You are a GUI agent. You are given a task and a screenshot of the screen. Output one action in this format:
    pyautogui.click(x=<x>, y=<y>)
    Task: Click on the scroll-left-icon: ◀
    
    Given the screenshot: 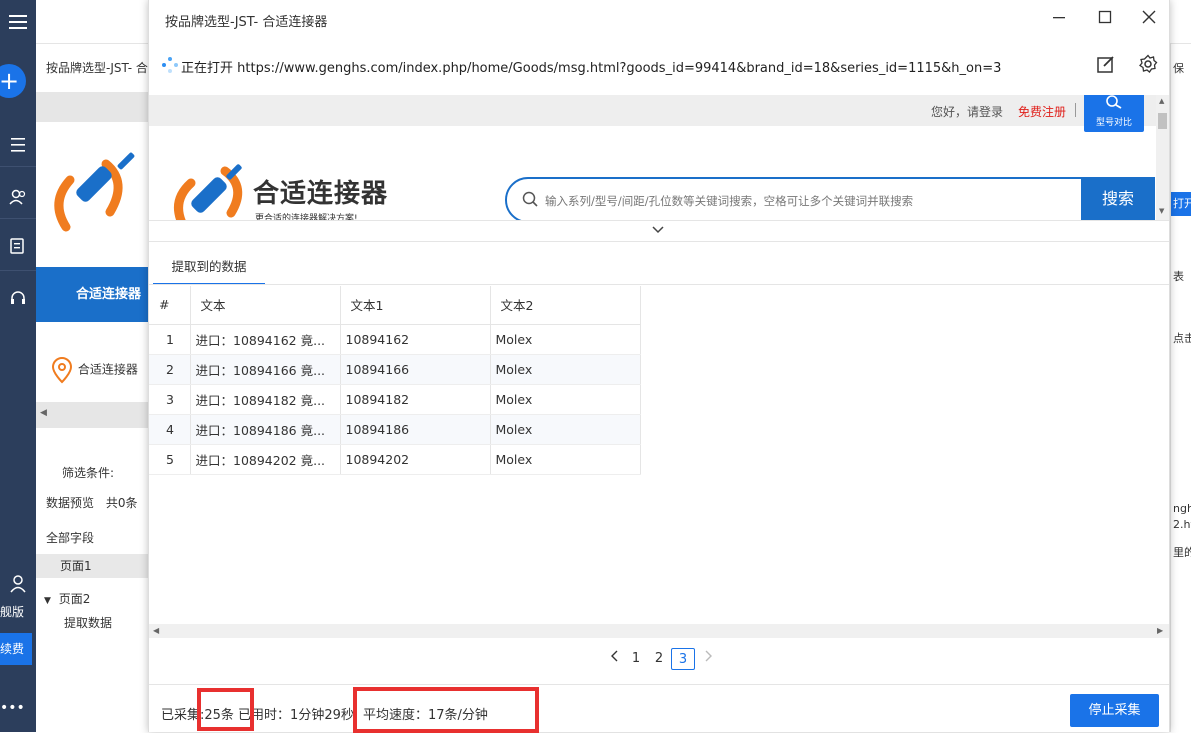 What is the action you would take?
    pyautogui.click(x=156, y=630)
    